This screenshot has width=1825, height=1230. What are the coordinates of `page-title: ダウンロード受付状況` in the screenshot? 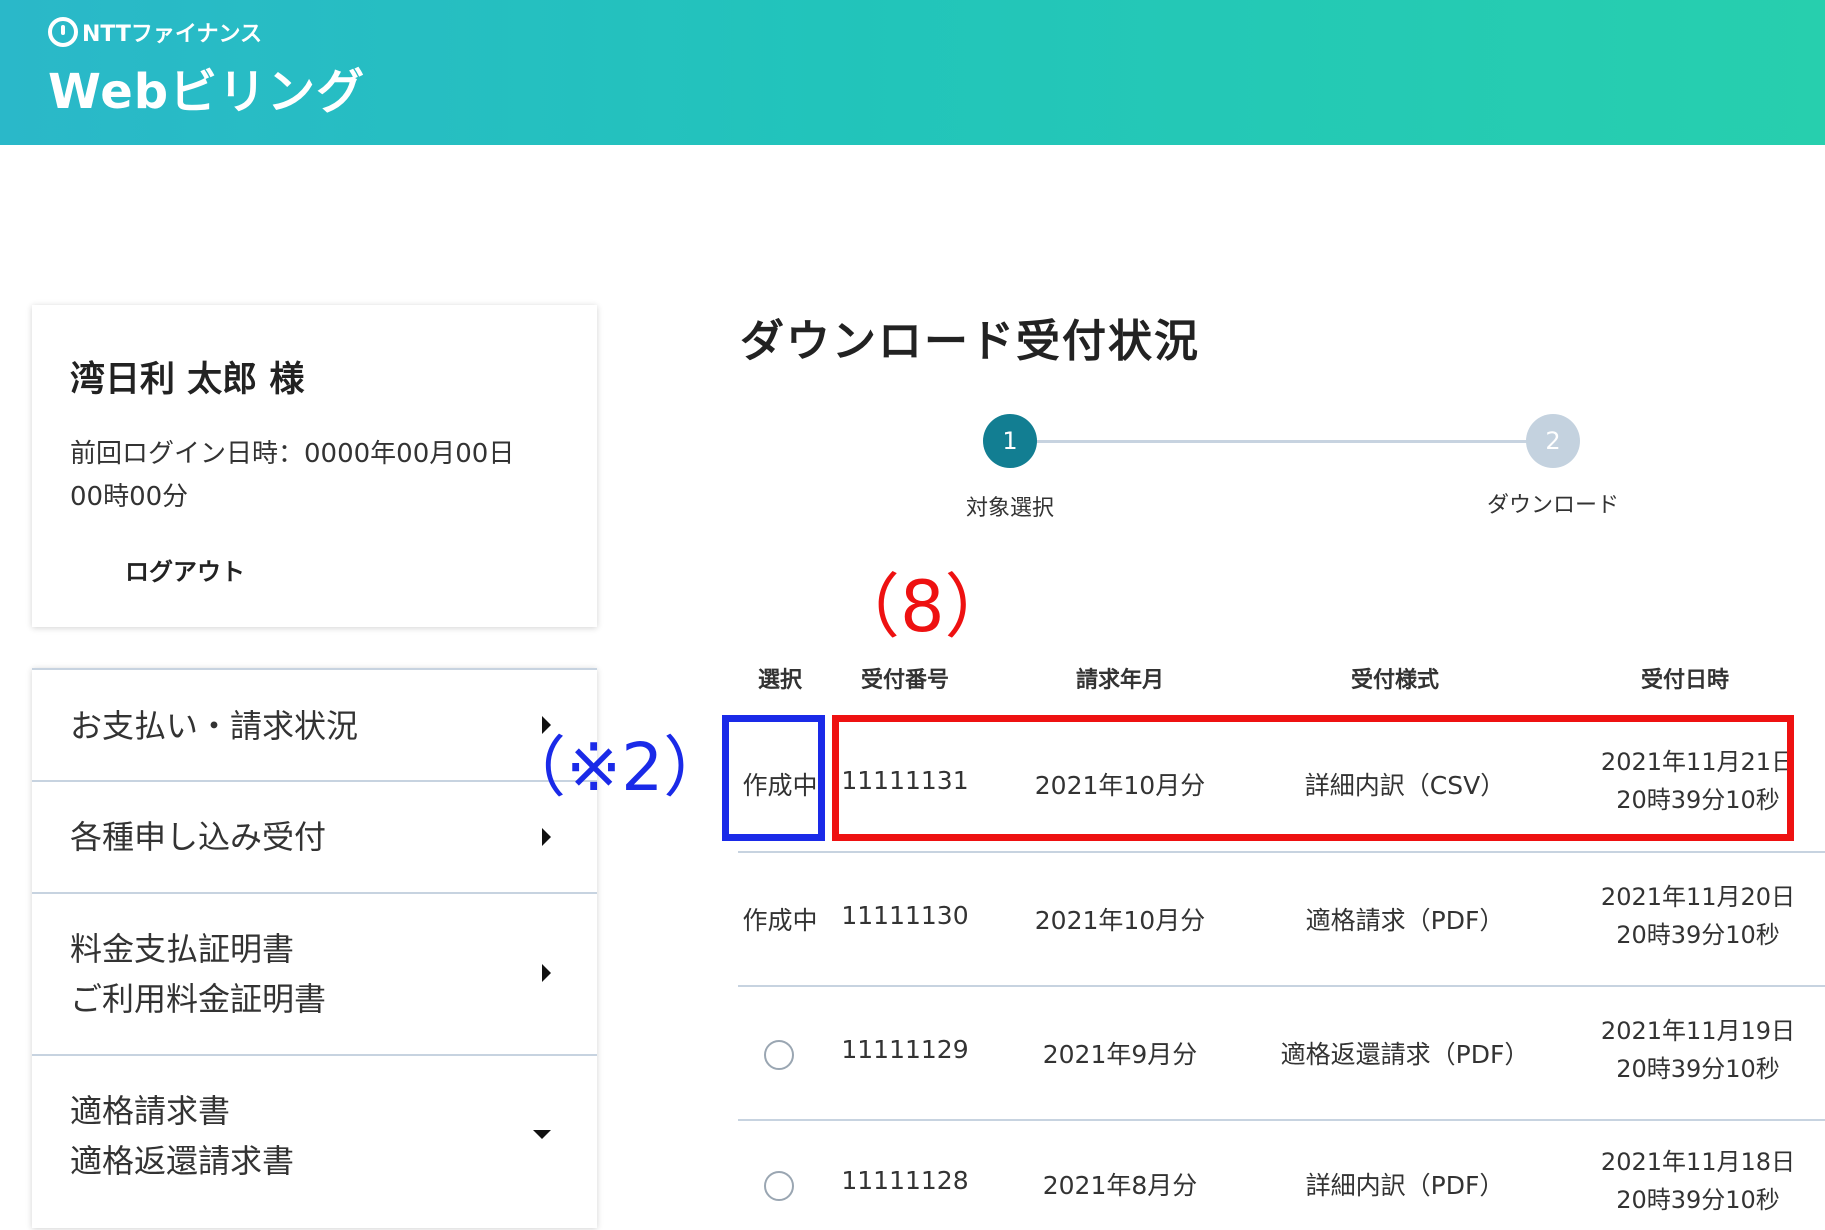 It's located at (970, 341).